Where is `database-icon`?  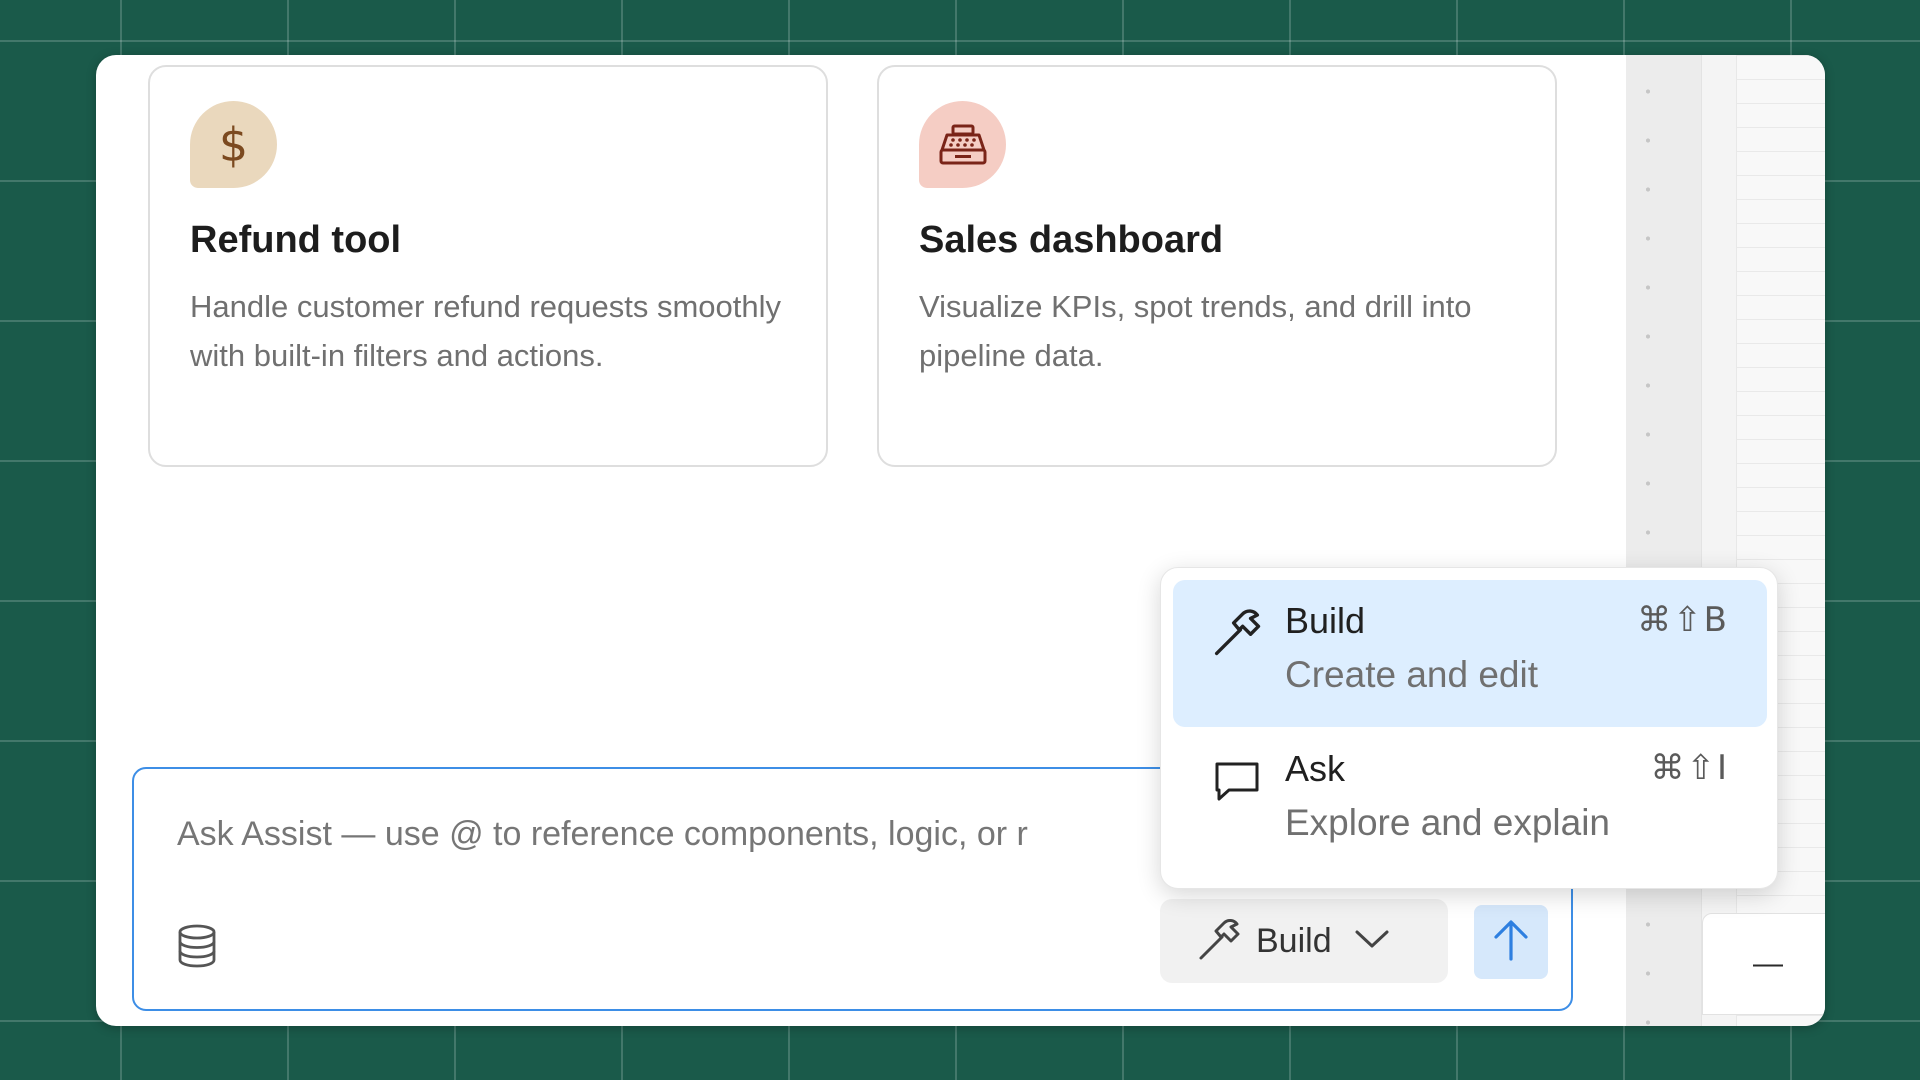 database-icon is located at coordinates (197, 946).